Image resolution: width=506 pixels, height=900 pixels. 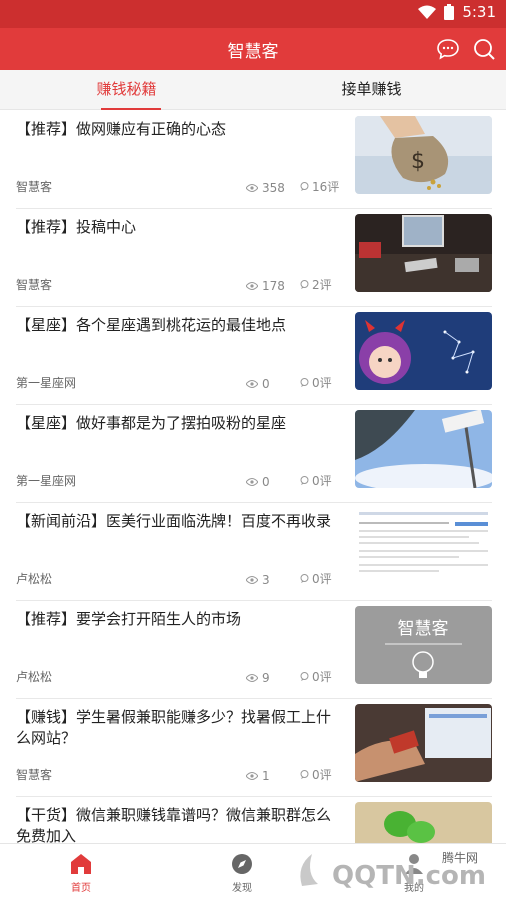 I want to click on category-tabs: 赚钱秘籍 接单赚钱, so click(x=253, y=90).